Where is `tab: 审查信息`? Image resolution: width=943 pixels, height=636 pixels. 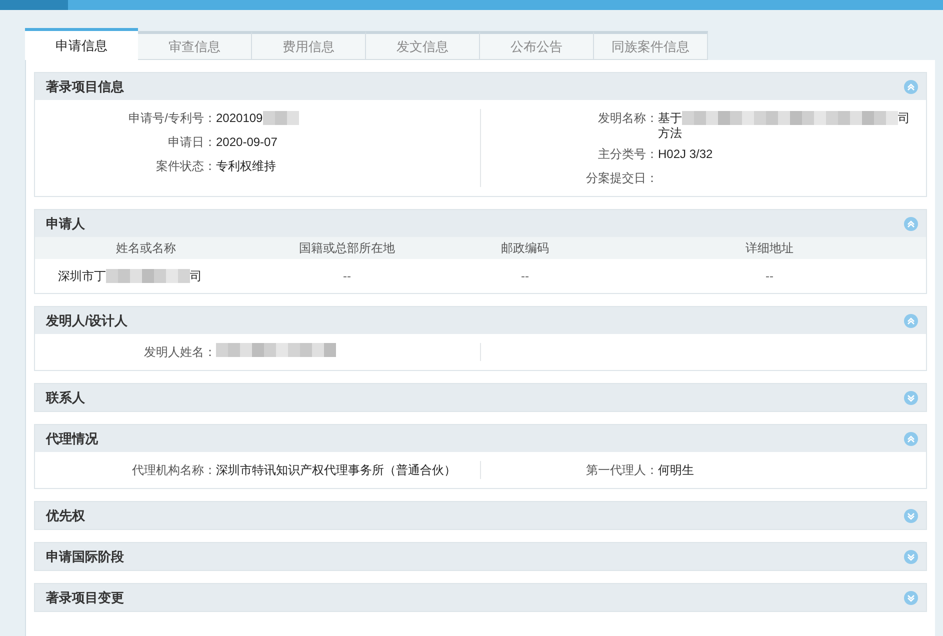
tab: 审查信息 is located at coordinates (195, 45).